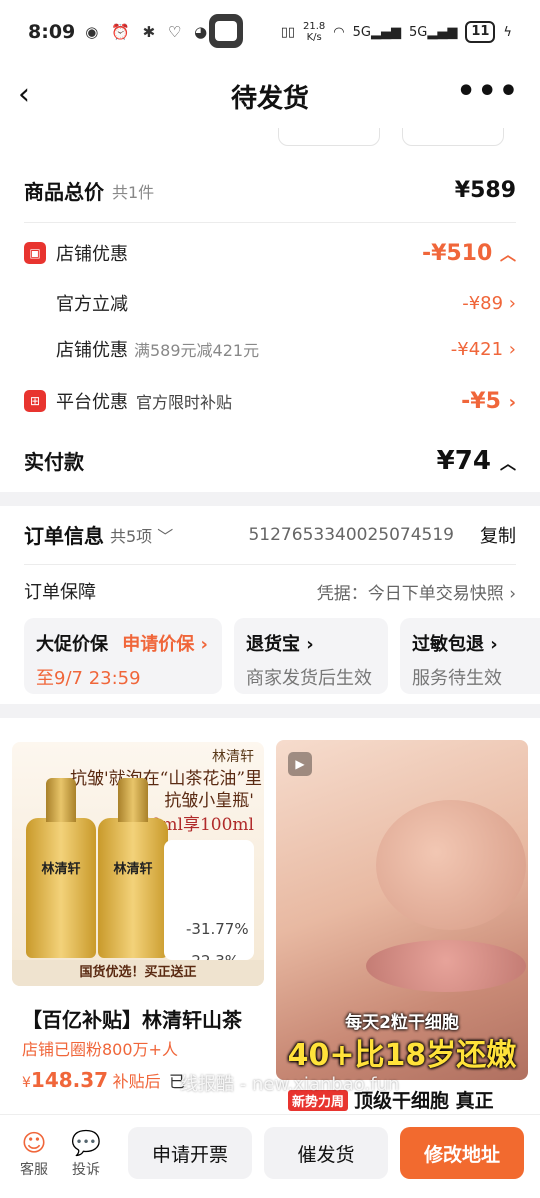 The width and height of the screenshot is (540, 1198). What do you see at coordinates (72, 644) in the screenshot?
I see `tile-title: 大促价保` at bounding box center [72, 644].